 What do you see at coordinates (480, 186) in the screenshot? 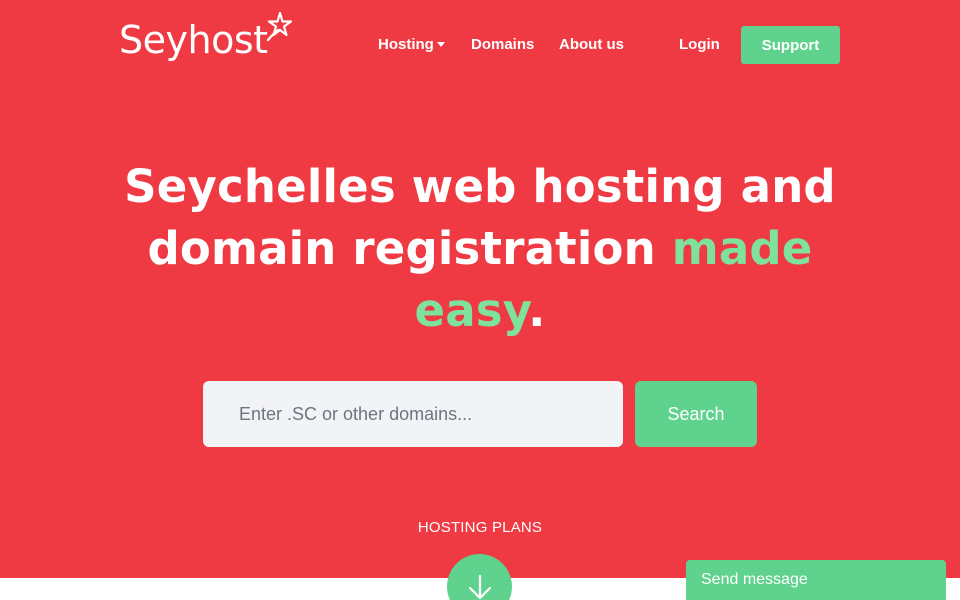
I see `headline-line-1: Seychelles web hosting and` at bounding box center [480, 186].